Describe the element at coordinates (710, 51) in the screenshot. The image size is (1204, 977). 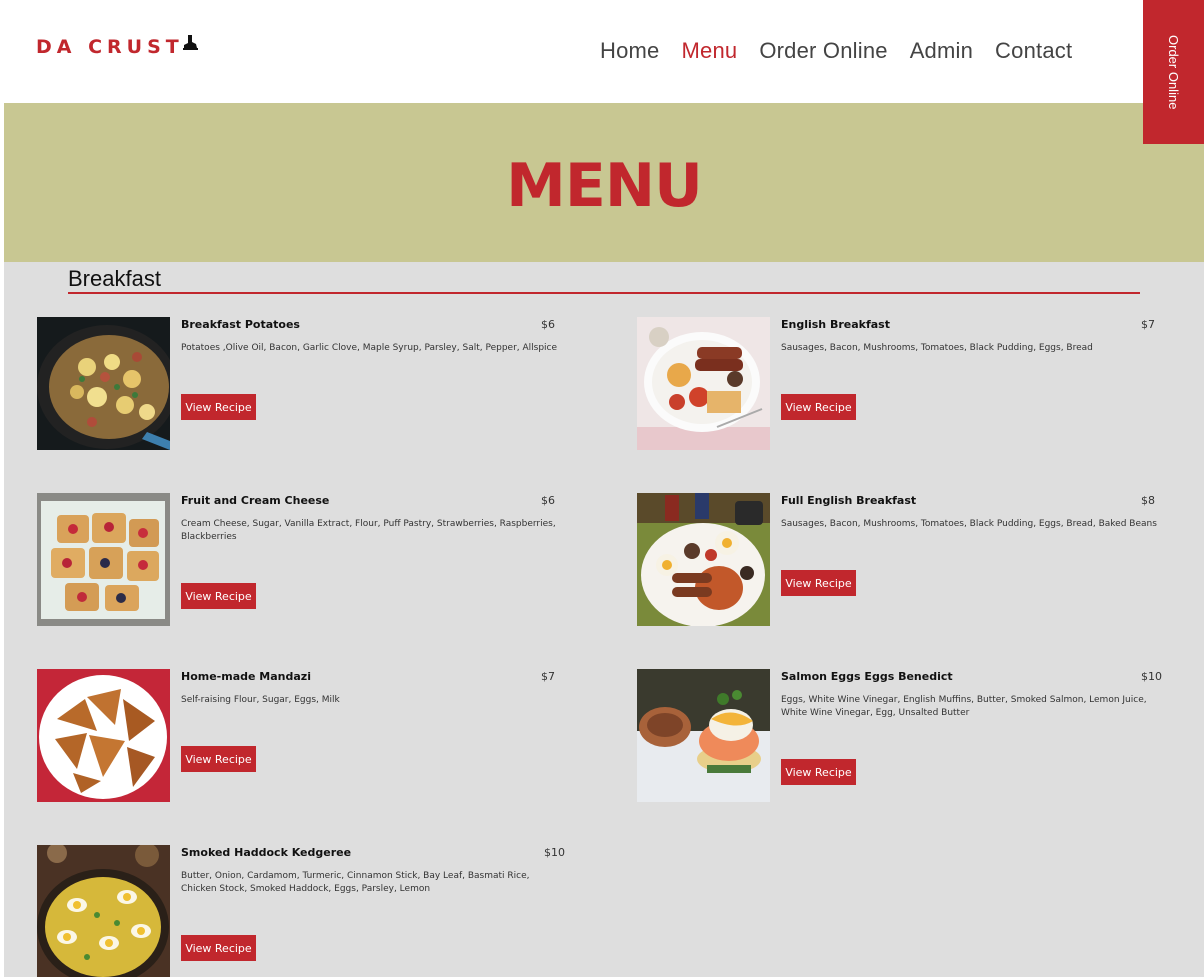
I see `nav-menu: Menu` at that location.